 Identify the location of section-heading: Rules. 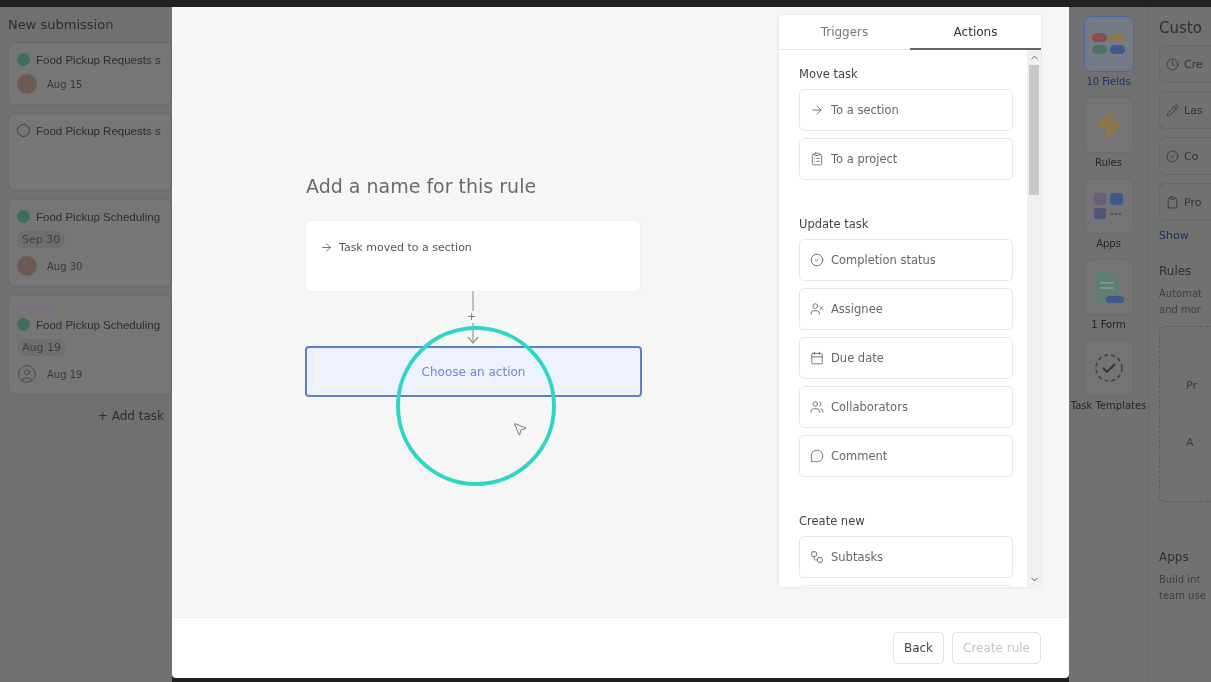
(1176, 271).